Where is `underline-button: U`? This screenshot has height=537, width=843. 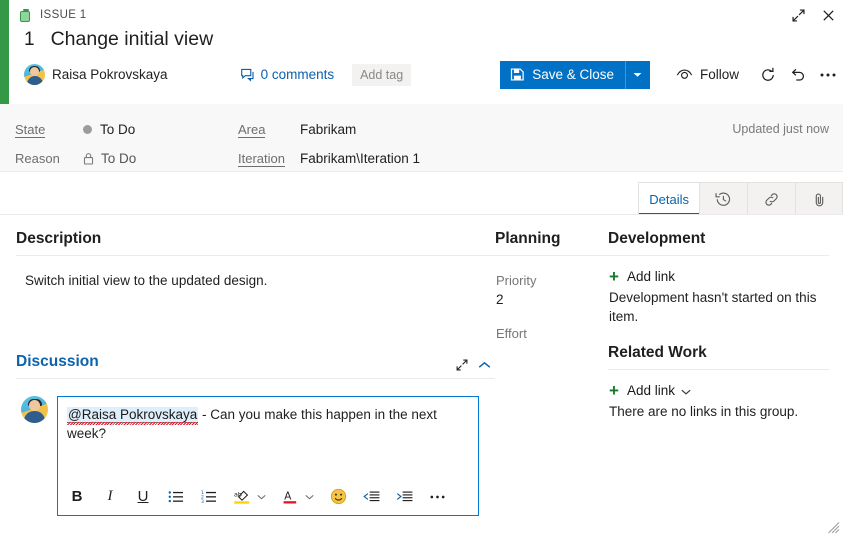
underline-button: U is located at coordinates (143, 497).